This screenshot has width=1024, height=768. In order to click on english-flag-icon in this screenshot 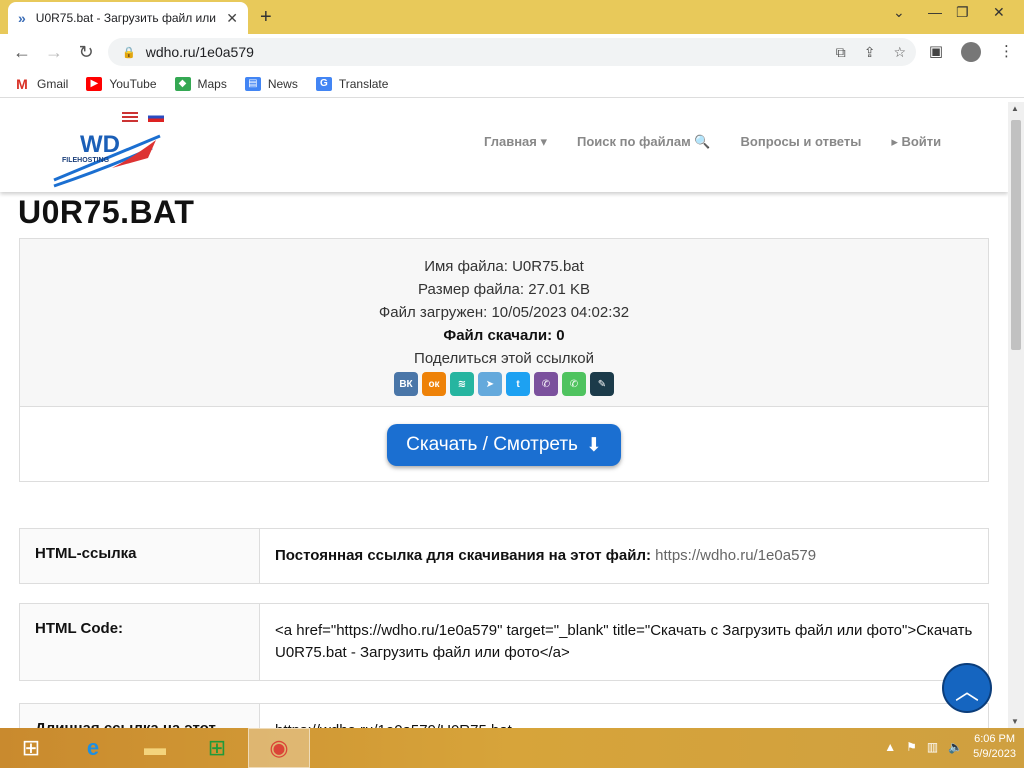, I will do `click(130, 117)`.